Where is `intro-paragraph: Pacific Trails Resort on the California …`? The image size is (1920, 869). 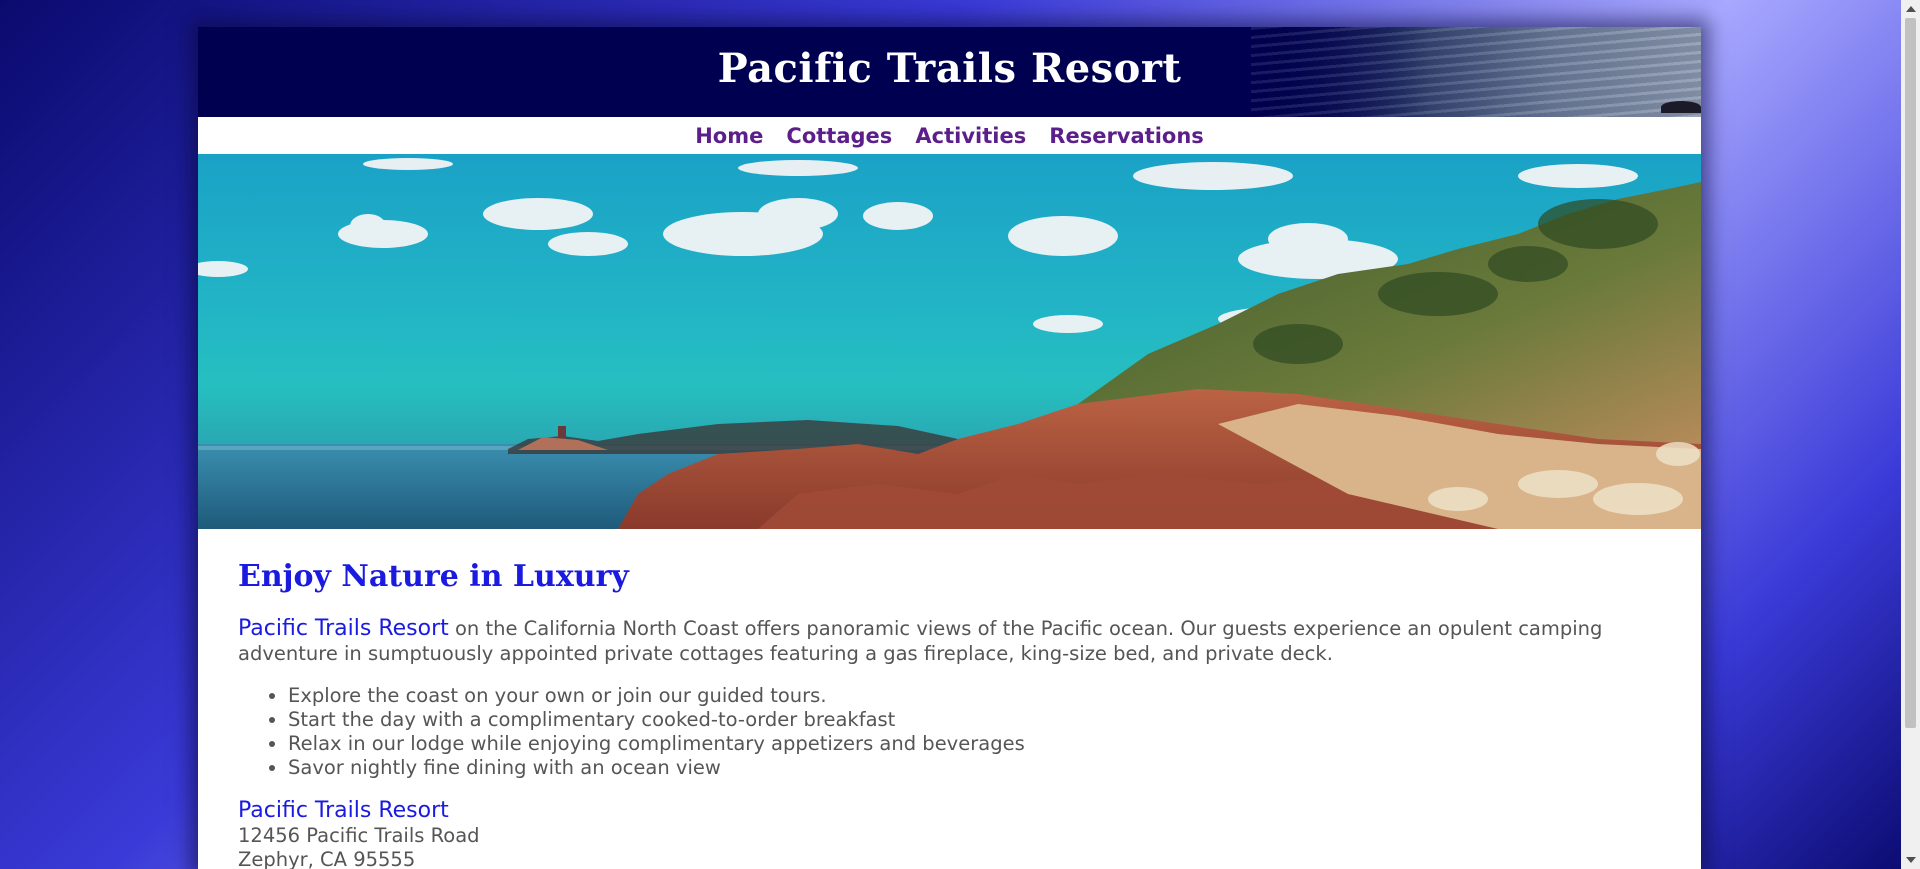
intro-paragraph: Pacific Trails Resort on the California … is located at coordinates (949, 641).